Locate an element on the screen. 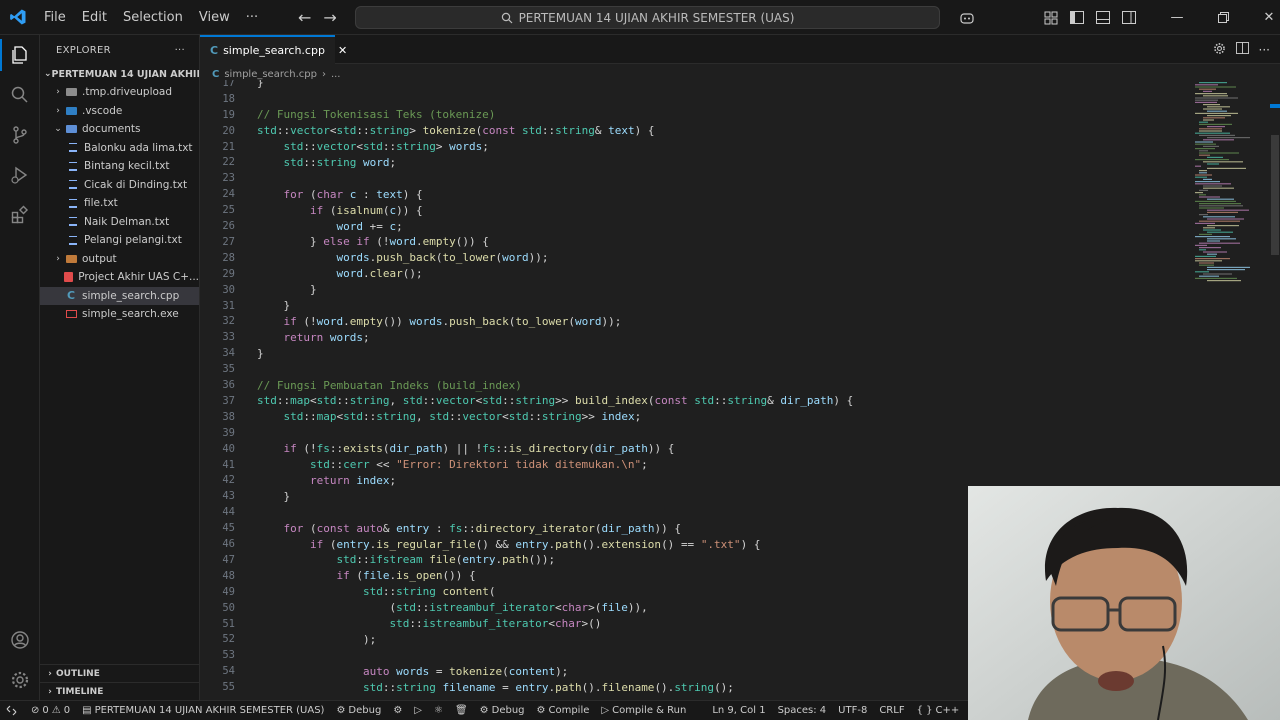  toggle-sidebar-icon is located at coordinates (1077, 17).